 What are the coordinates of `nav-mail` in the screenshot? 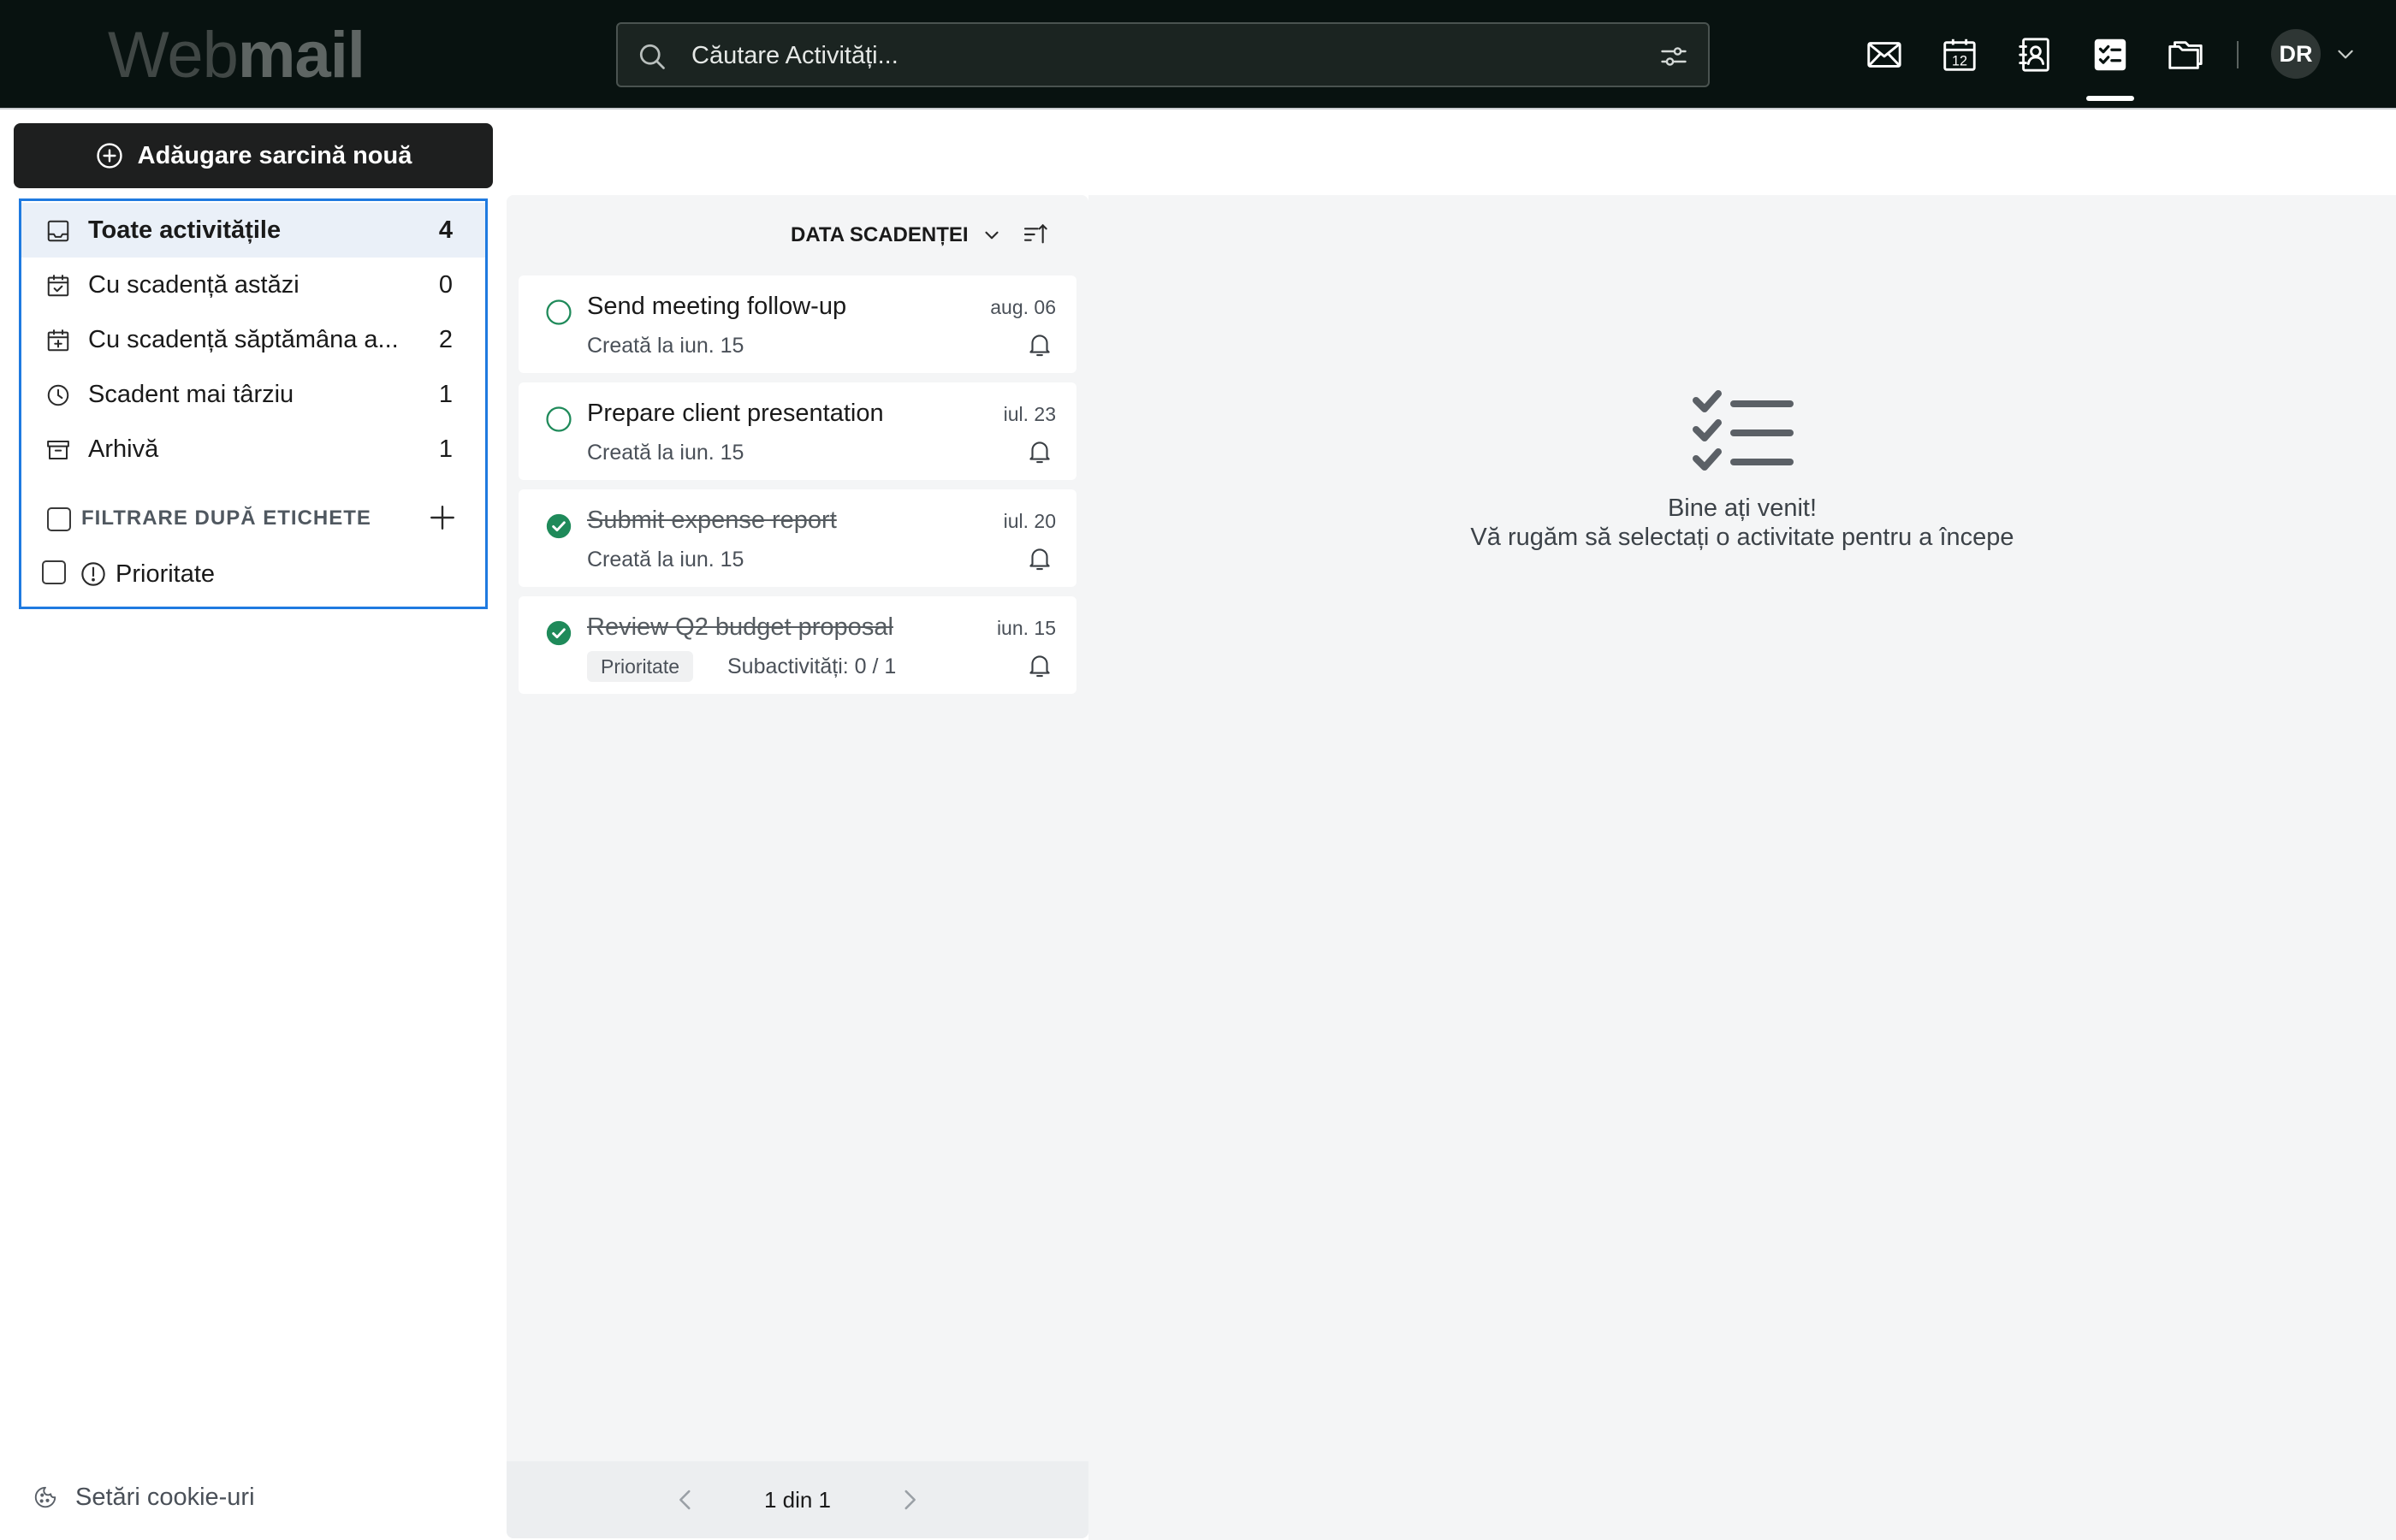 It's located at (1884, 55).